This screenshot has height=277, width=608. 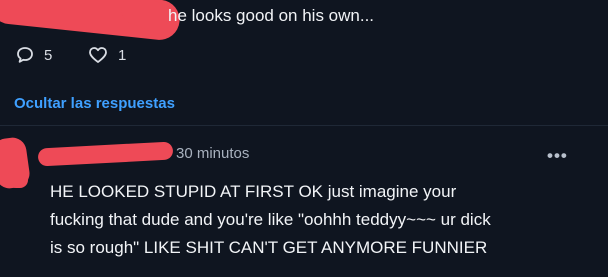 I want to click on reply-timestamp: 30 minutos, so click(x=213, y=153).